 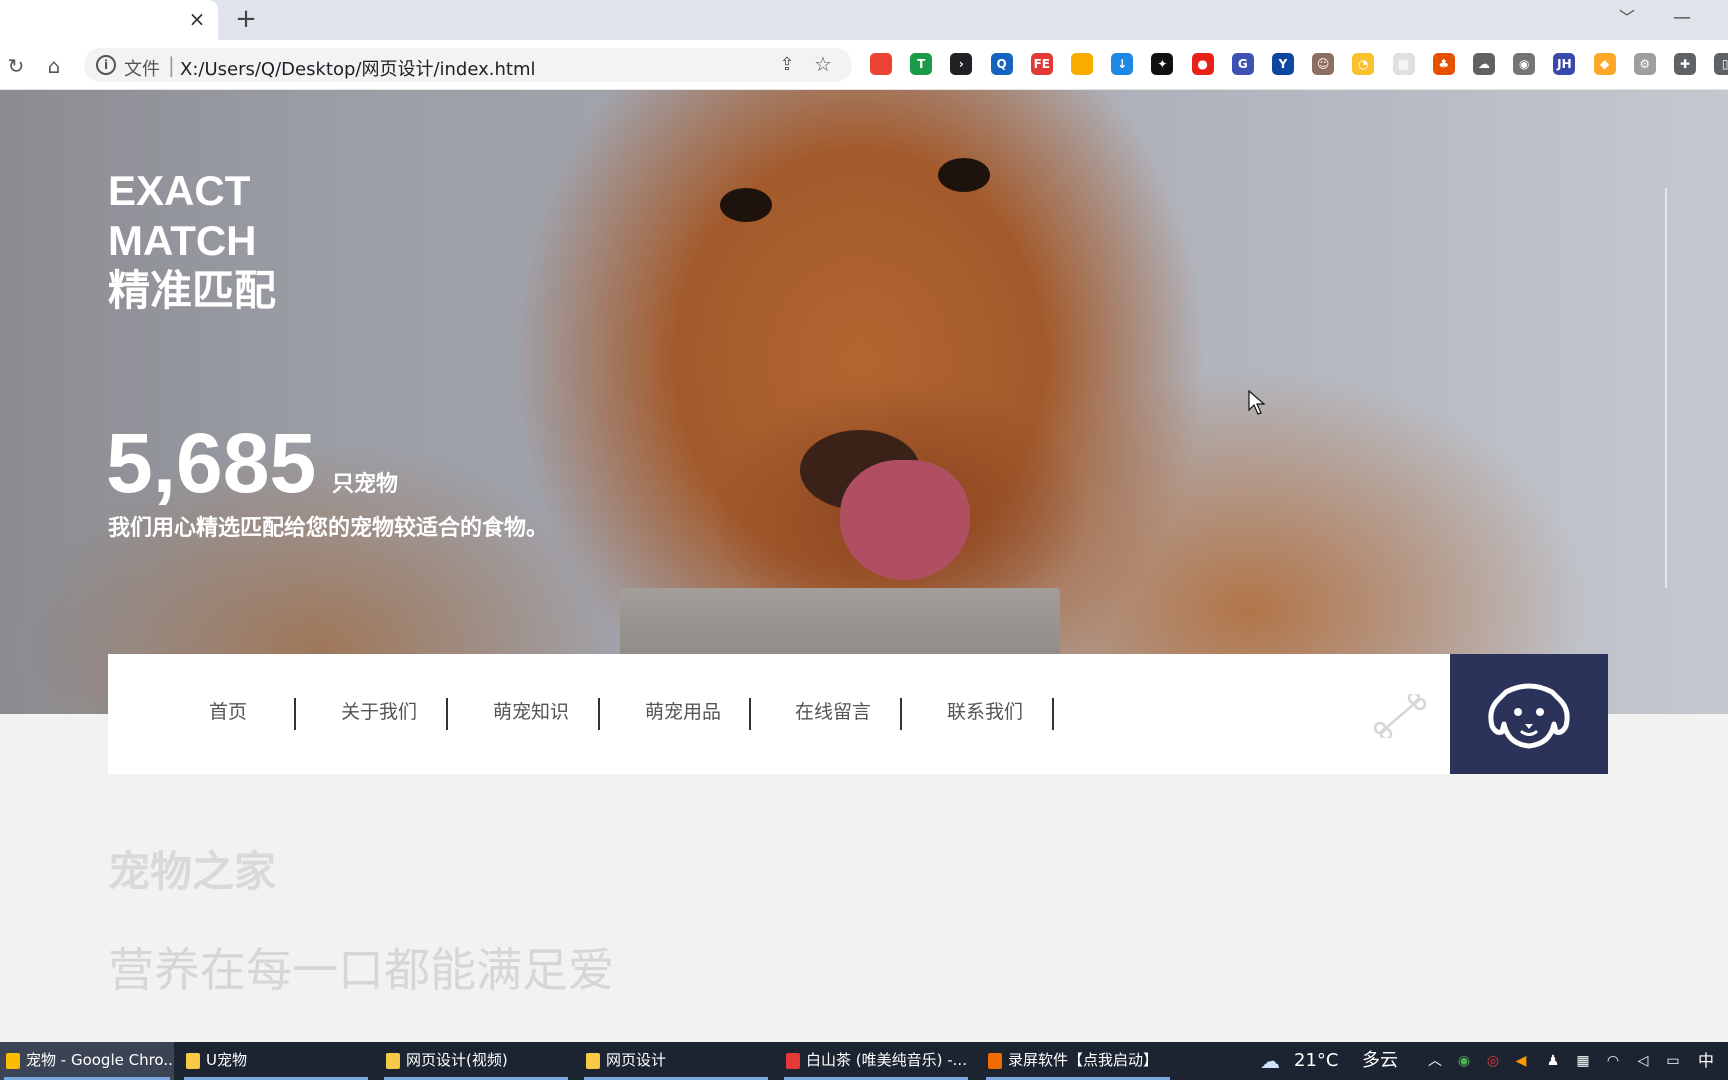 I want to click on fe-ext-icon: FE, so click(x=1041, y=64).